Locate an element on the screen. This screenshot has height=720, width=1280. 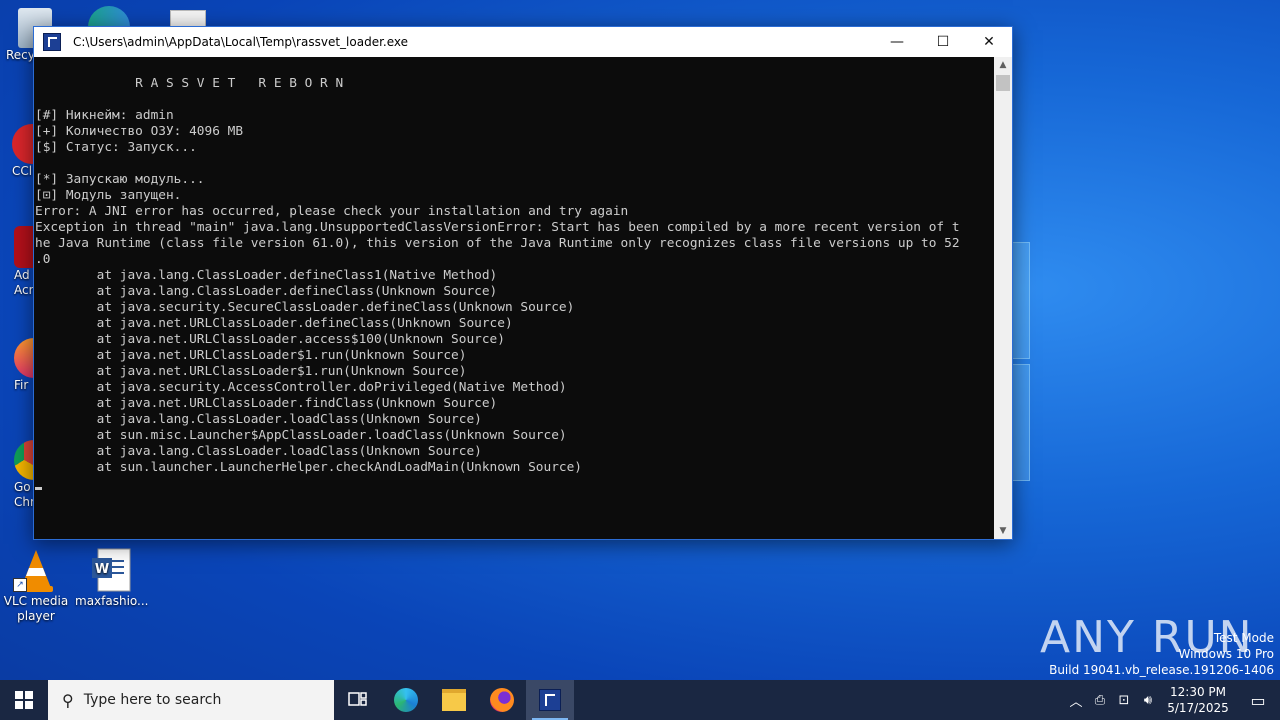
close-icon: ✕ is located at coordinates (989, 42).